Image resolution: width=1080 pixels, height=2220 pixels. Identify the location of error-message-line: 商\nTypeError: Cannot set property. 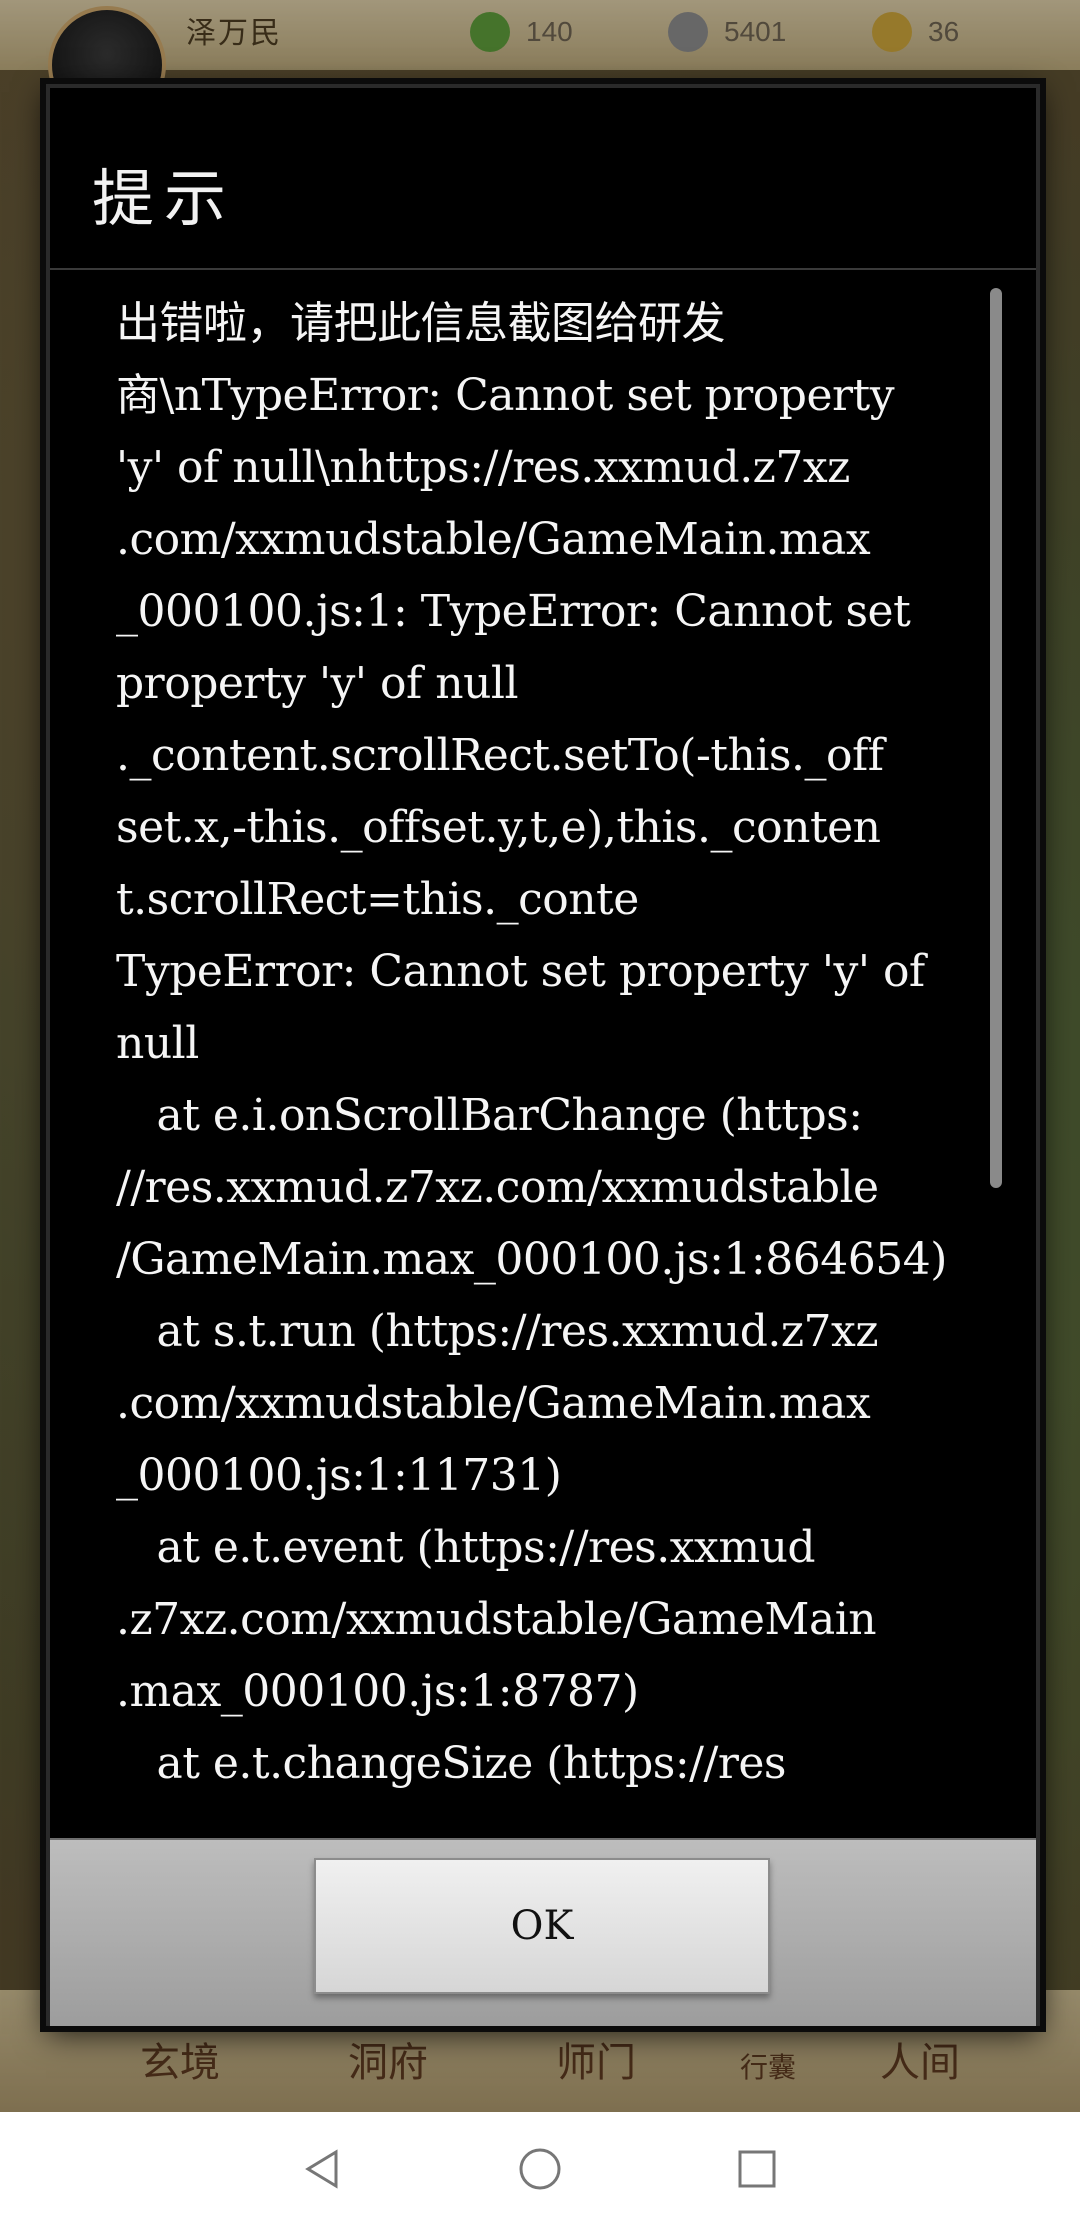
(505, 395).